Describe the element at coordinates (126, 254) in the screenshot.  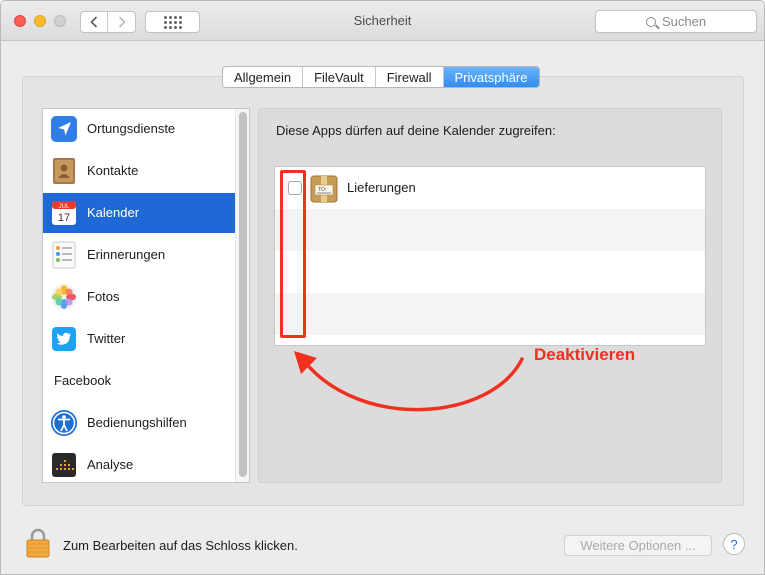
I see `sidebar-item-label: Erinnerungen` at that location.